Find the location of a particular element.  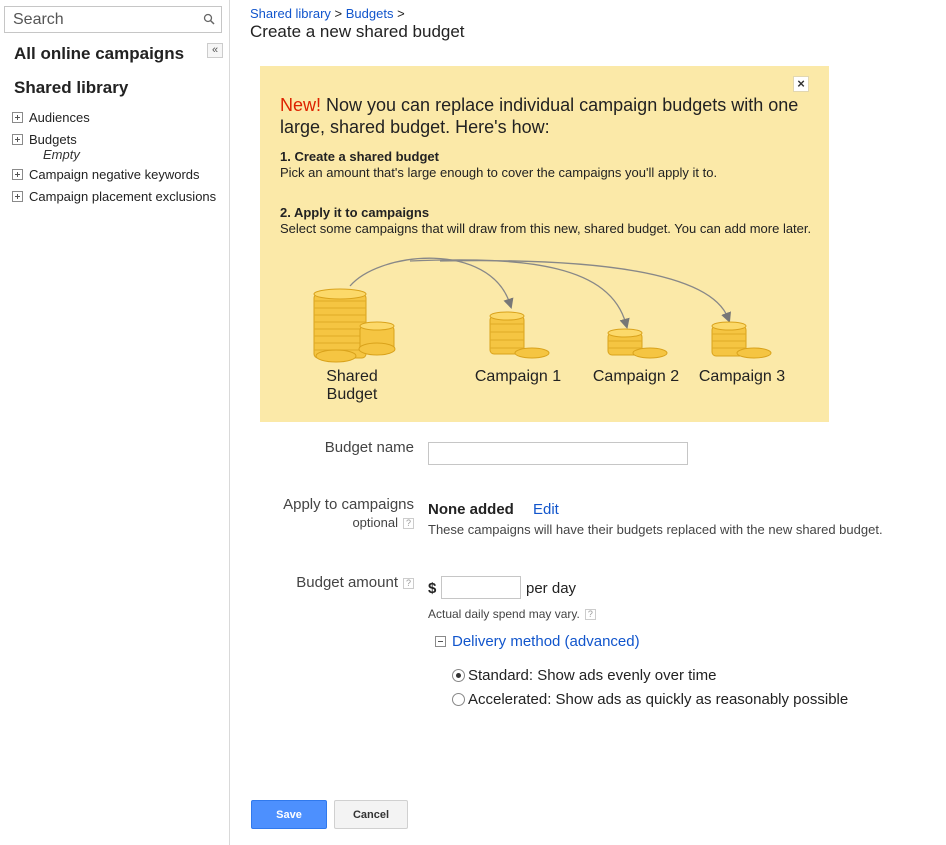

breadcrumb-shared-library: Shared library is located at coordinates (290, 13).